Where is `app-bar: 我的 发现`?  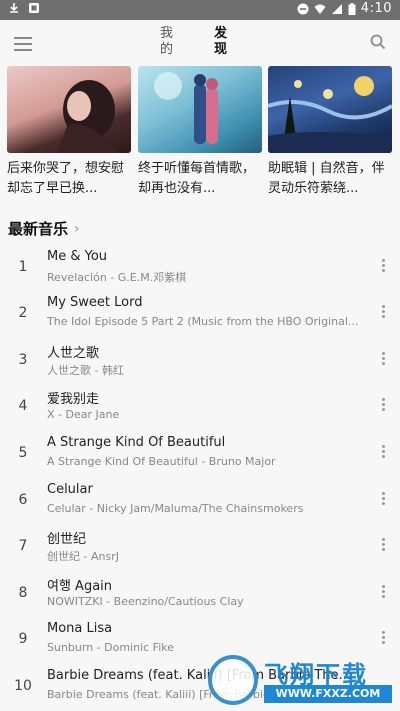
app-bar: 我的 发现 is located at coordinates (200, 43).